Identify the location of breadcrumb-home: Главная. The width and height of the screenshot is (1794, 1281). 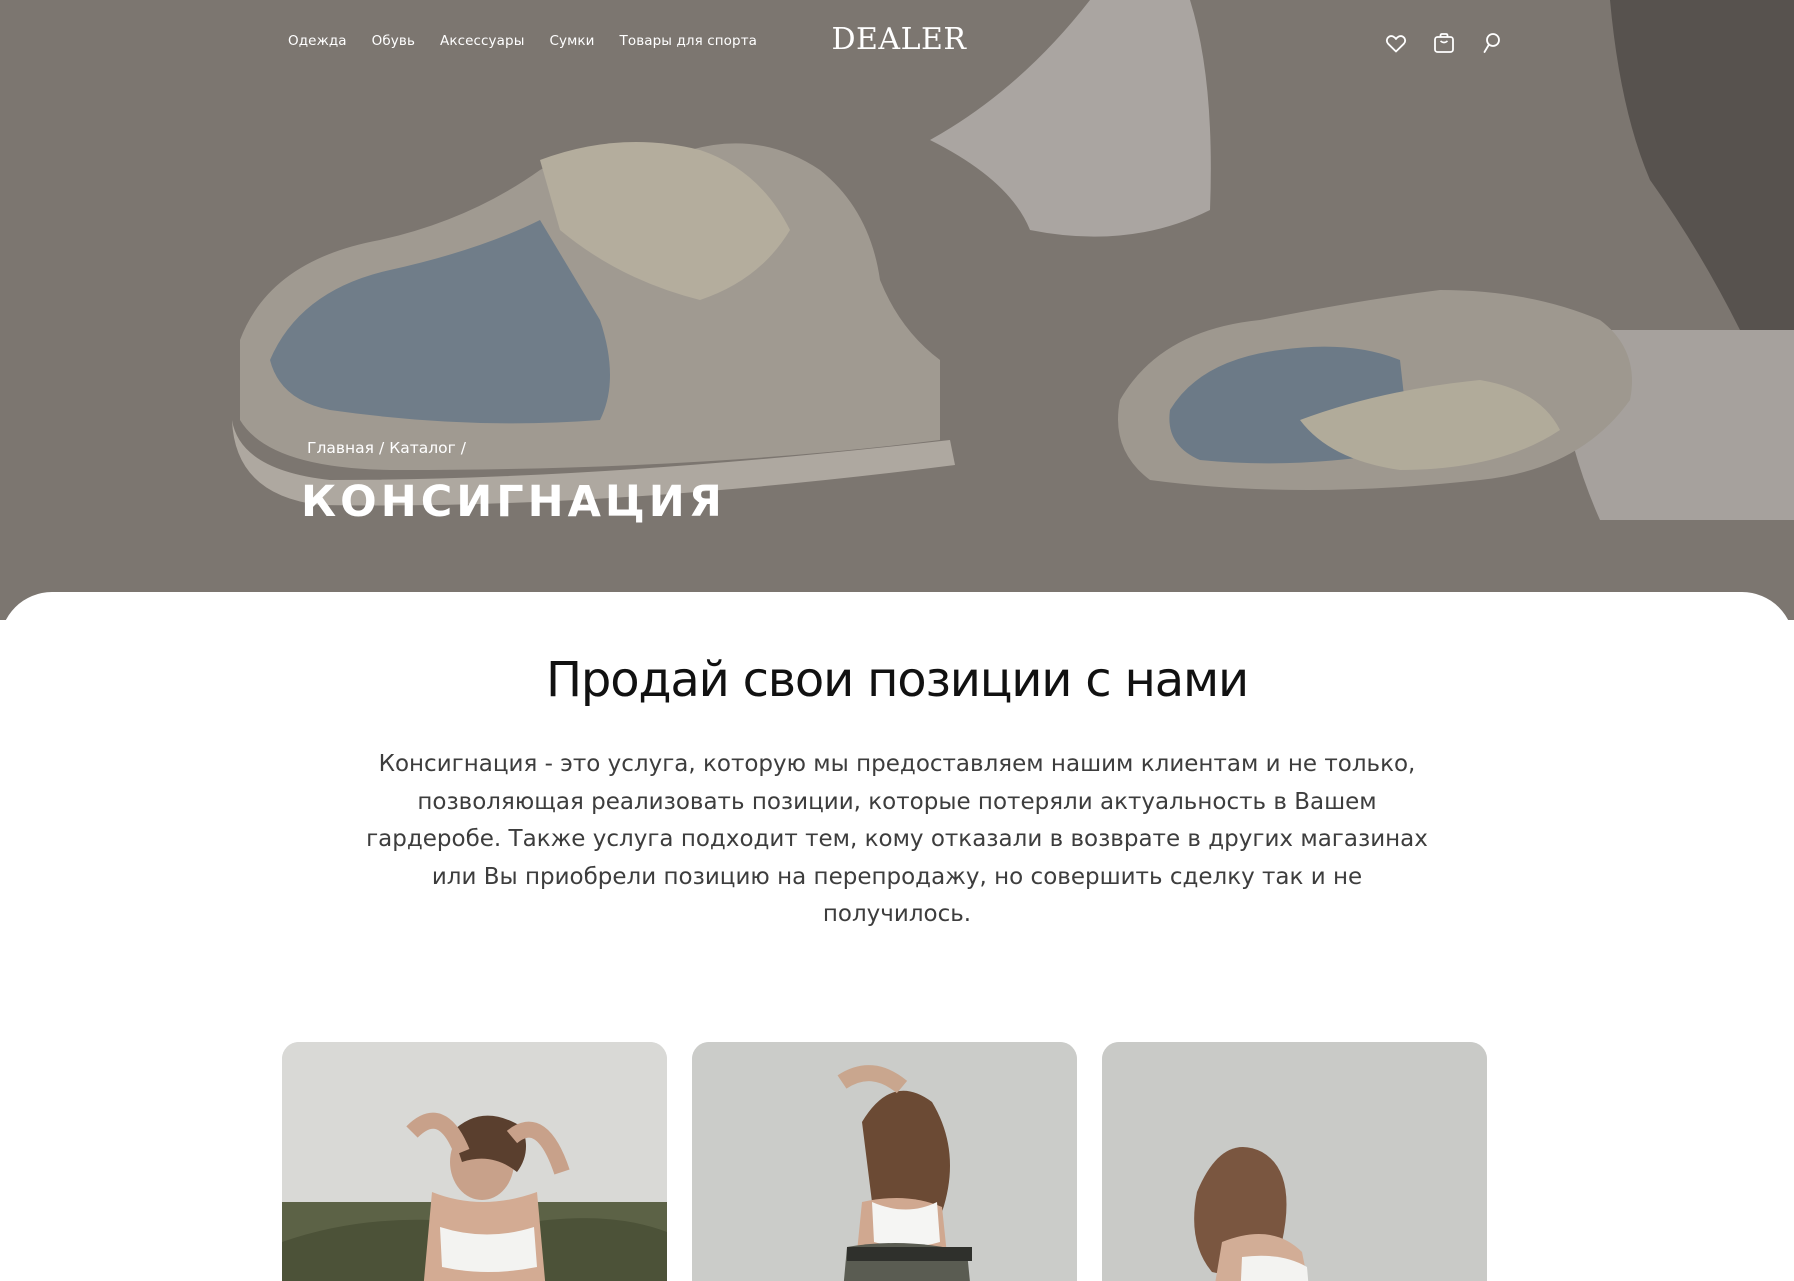
(340, 448).